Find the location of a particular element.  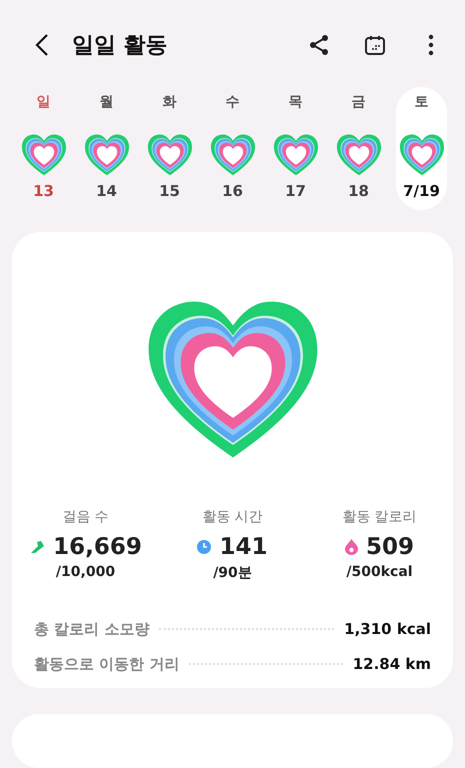

date-label: 16 is located at coordinates (232, 191).